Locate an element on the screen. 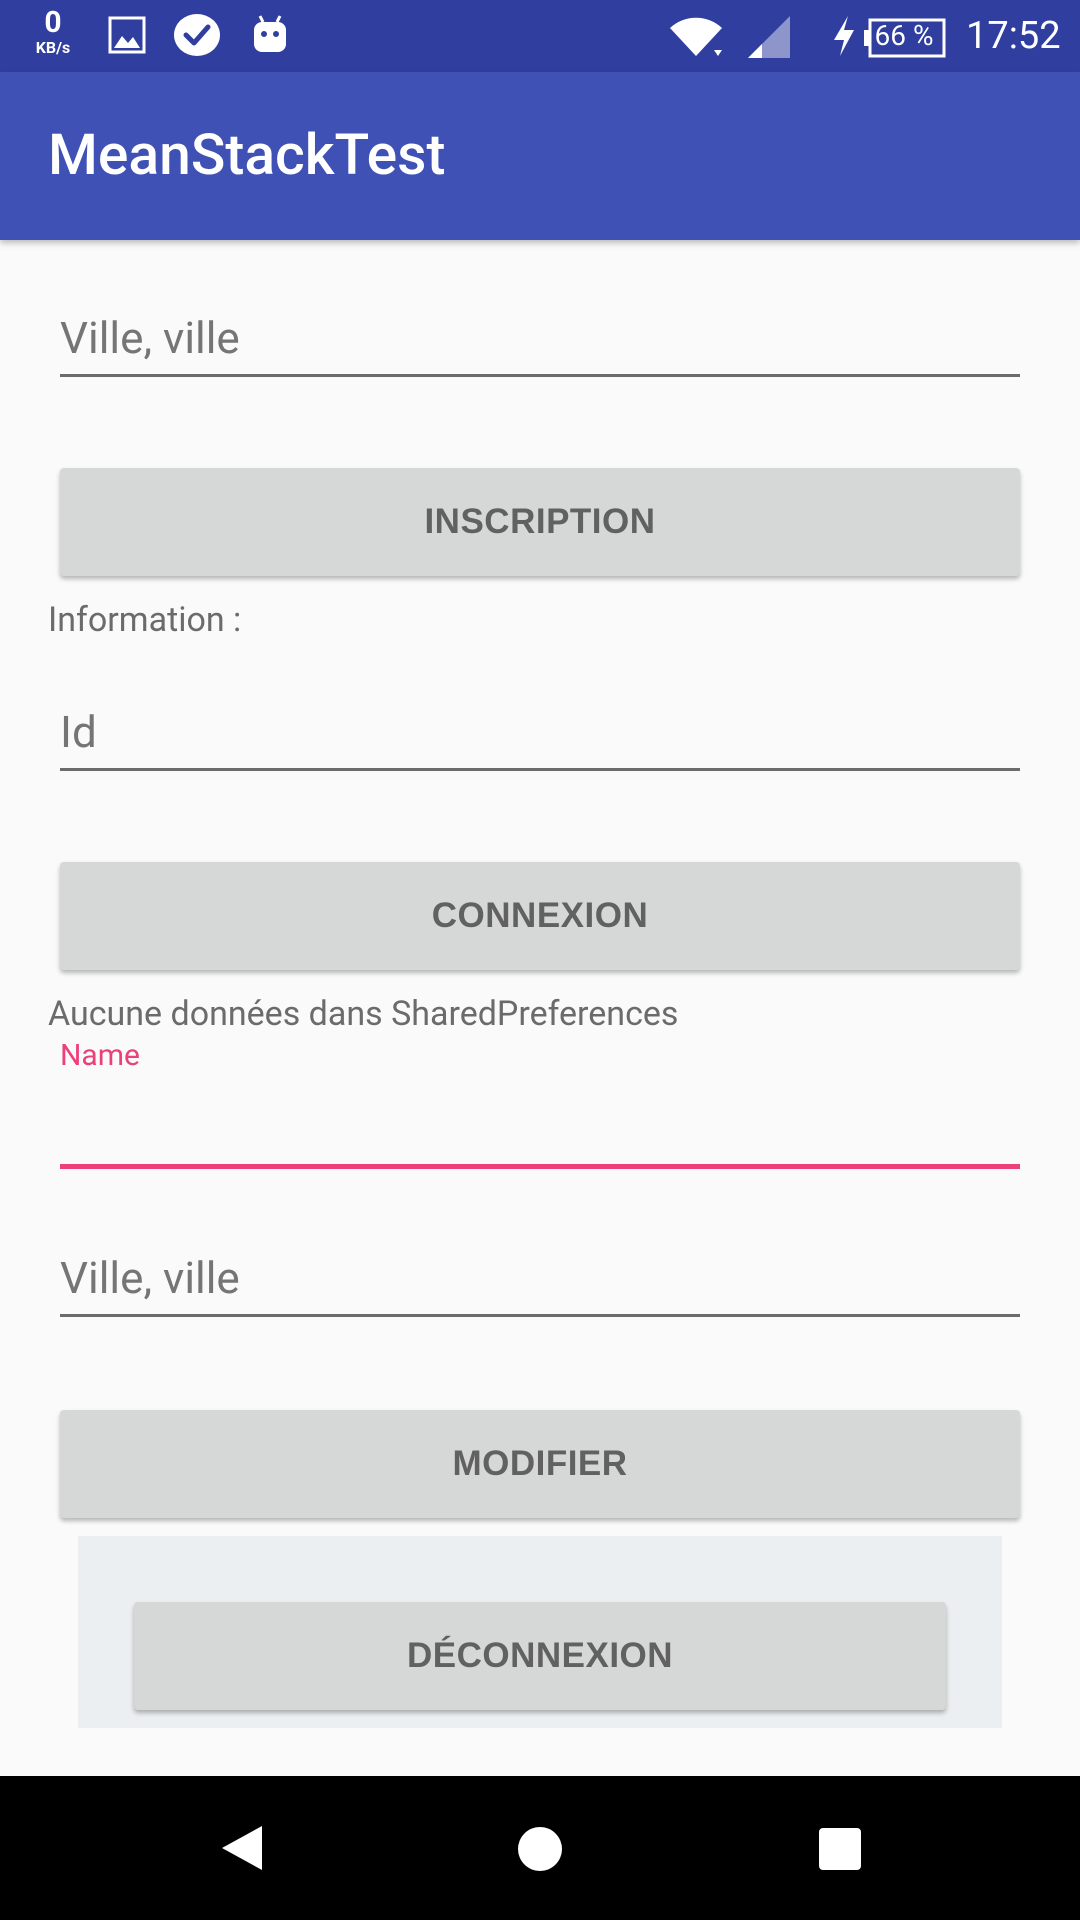  home-icon is located at coordinates (540, 1849).